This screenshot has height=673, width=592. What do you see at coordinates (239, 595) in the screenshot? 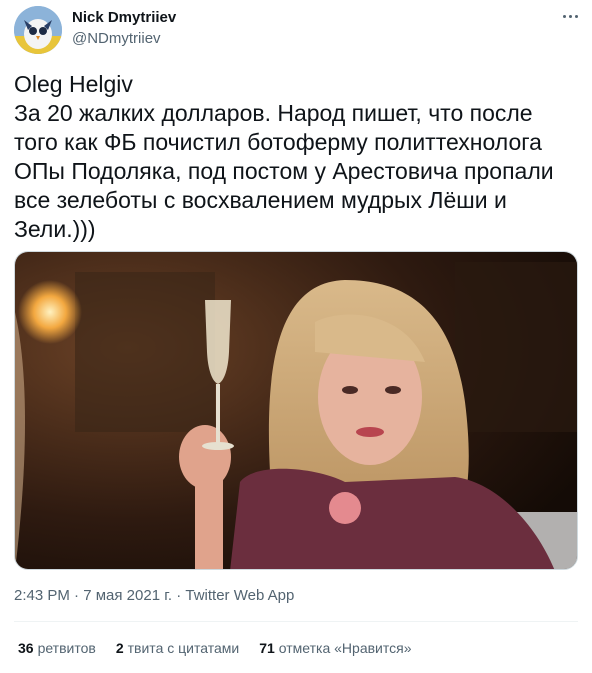
I see `tweet-source: Twitter Web App` at bounding box center [239, 595].